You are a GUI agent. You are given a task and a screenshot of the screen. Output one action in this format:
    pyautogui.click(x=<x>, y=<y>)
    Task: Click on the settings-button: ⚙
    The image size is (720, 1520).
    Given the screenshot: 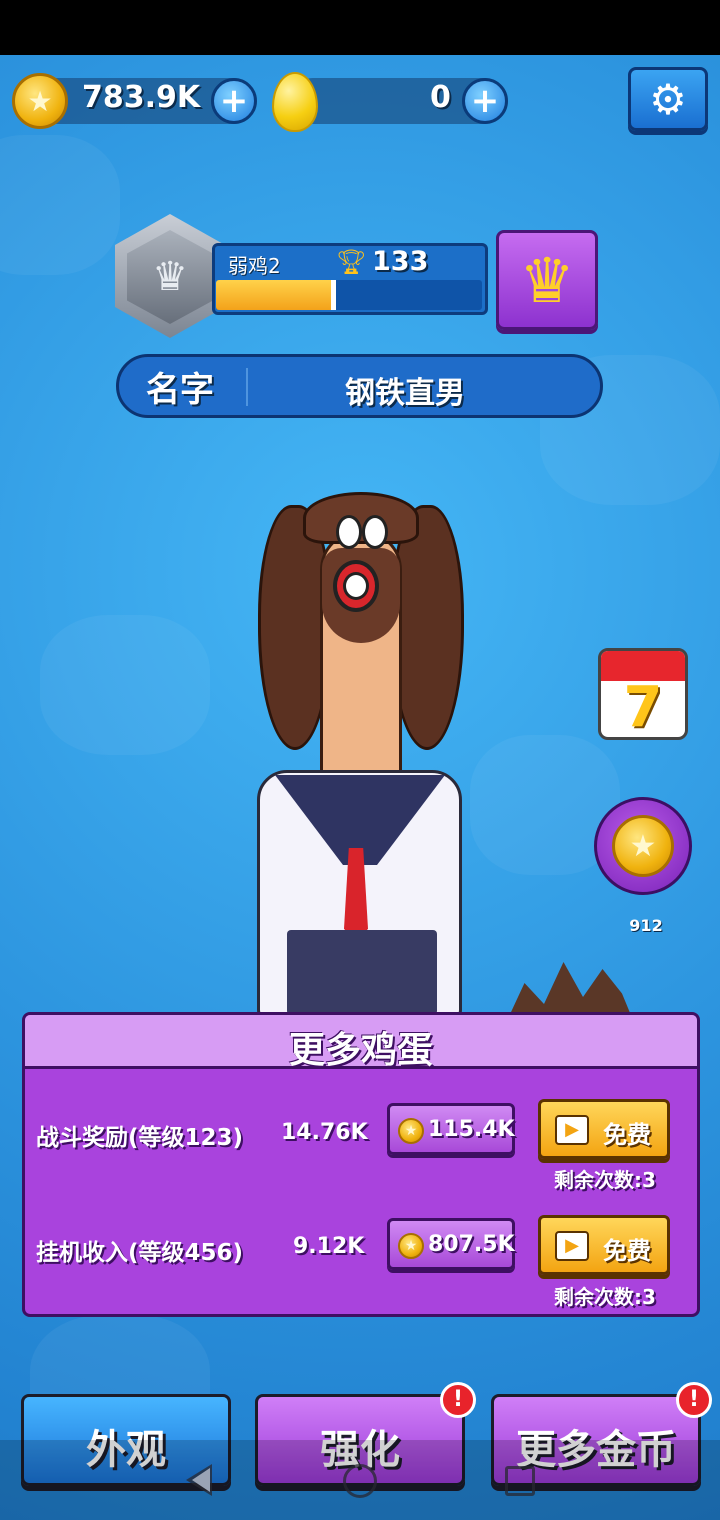 What is the action you would take?
    pyautogui.click(x=668, y=99)
    